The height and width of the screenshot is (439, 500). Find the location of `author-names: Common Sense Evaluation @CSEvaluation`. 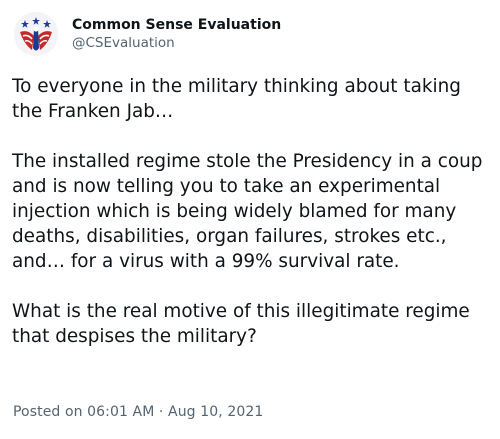

author-names: Common Sense Evaluation @CSEvaluation is located at coordinates (176, 34).